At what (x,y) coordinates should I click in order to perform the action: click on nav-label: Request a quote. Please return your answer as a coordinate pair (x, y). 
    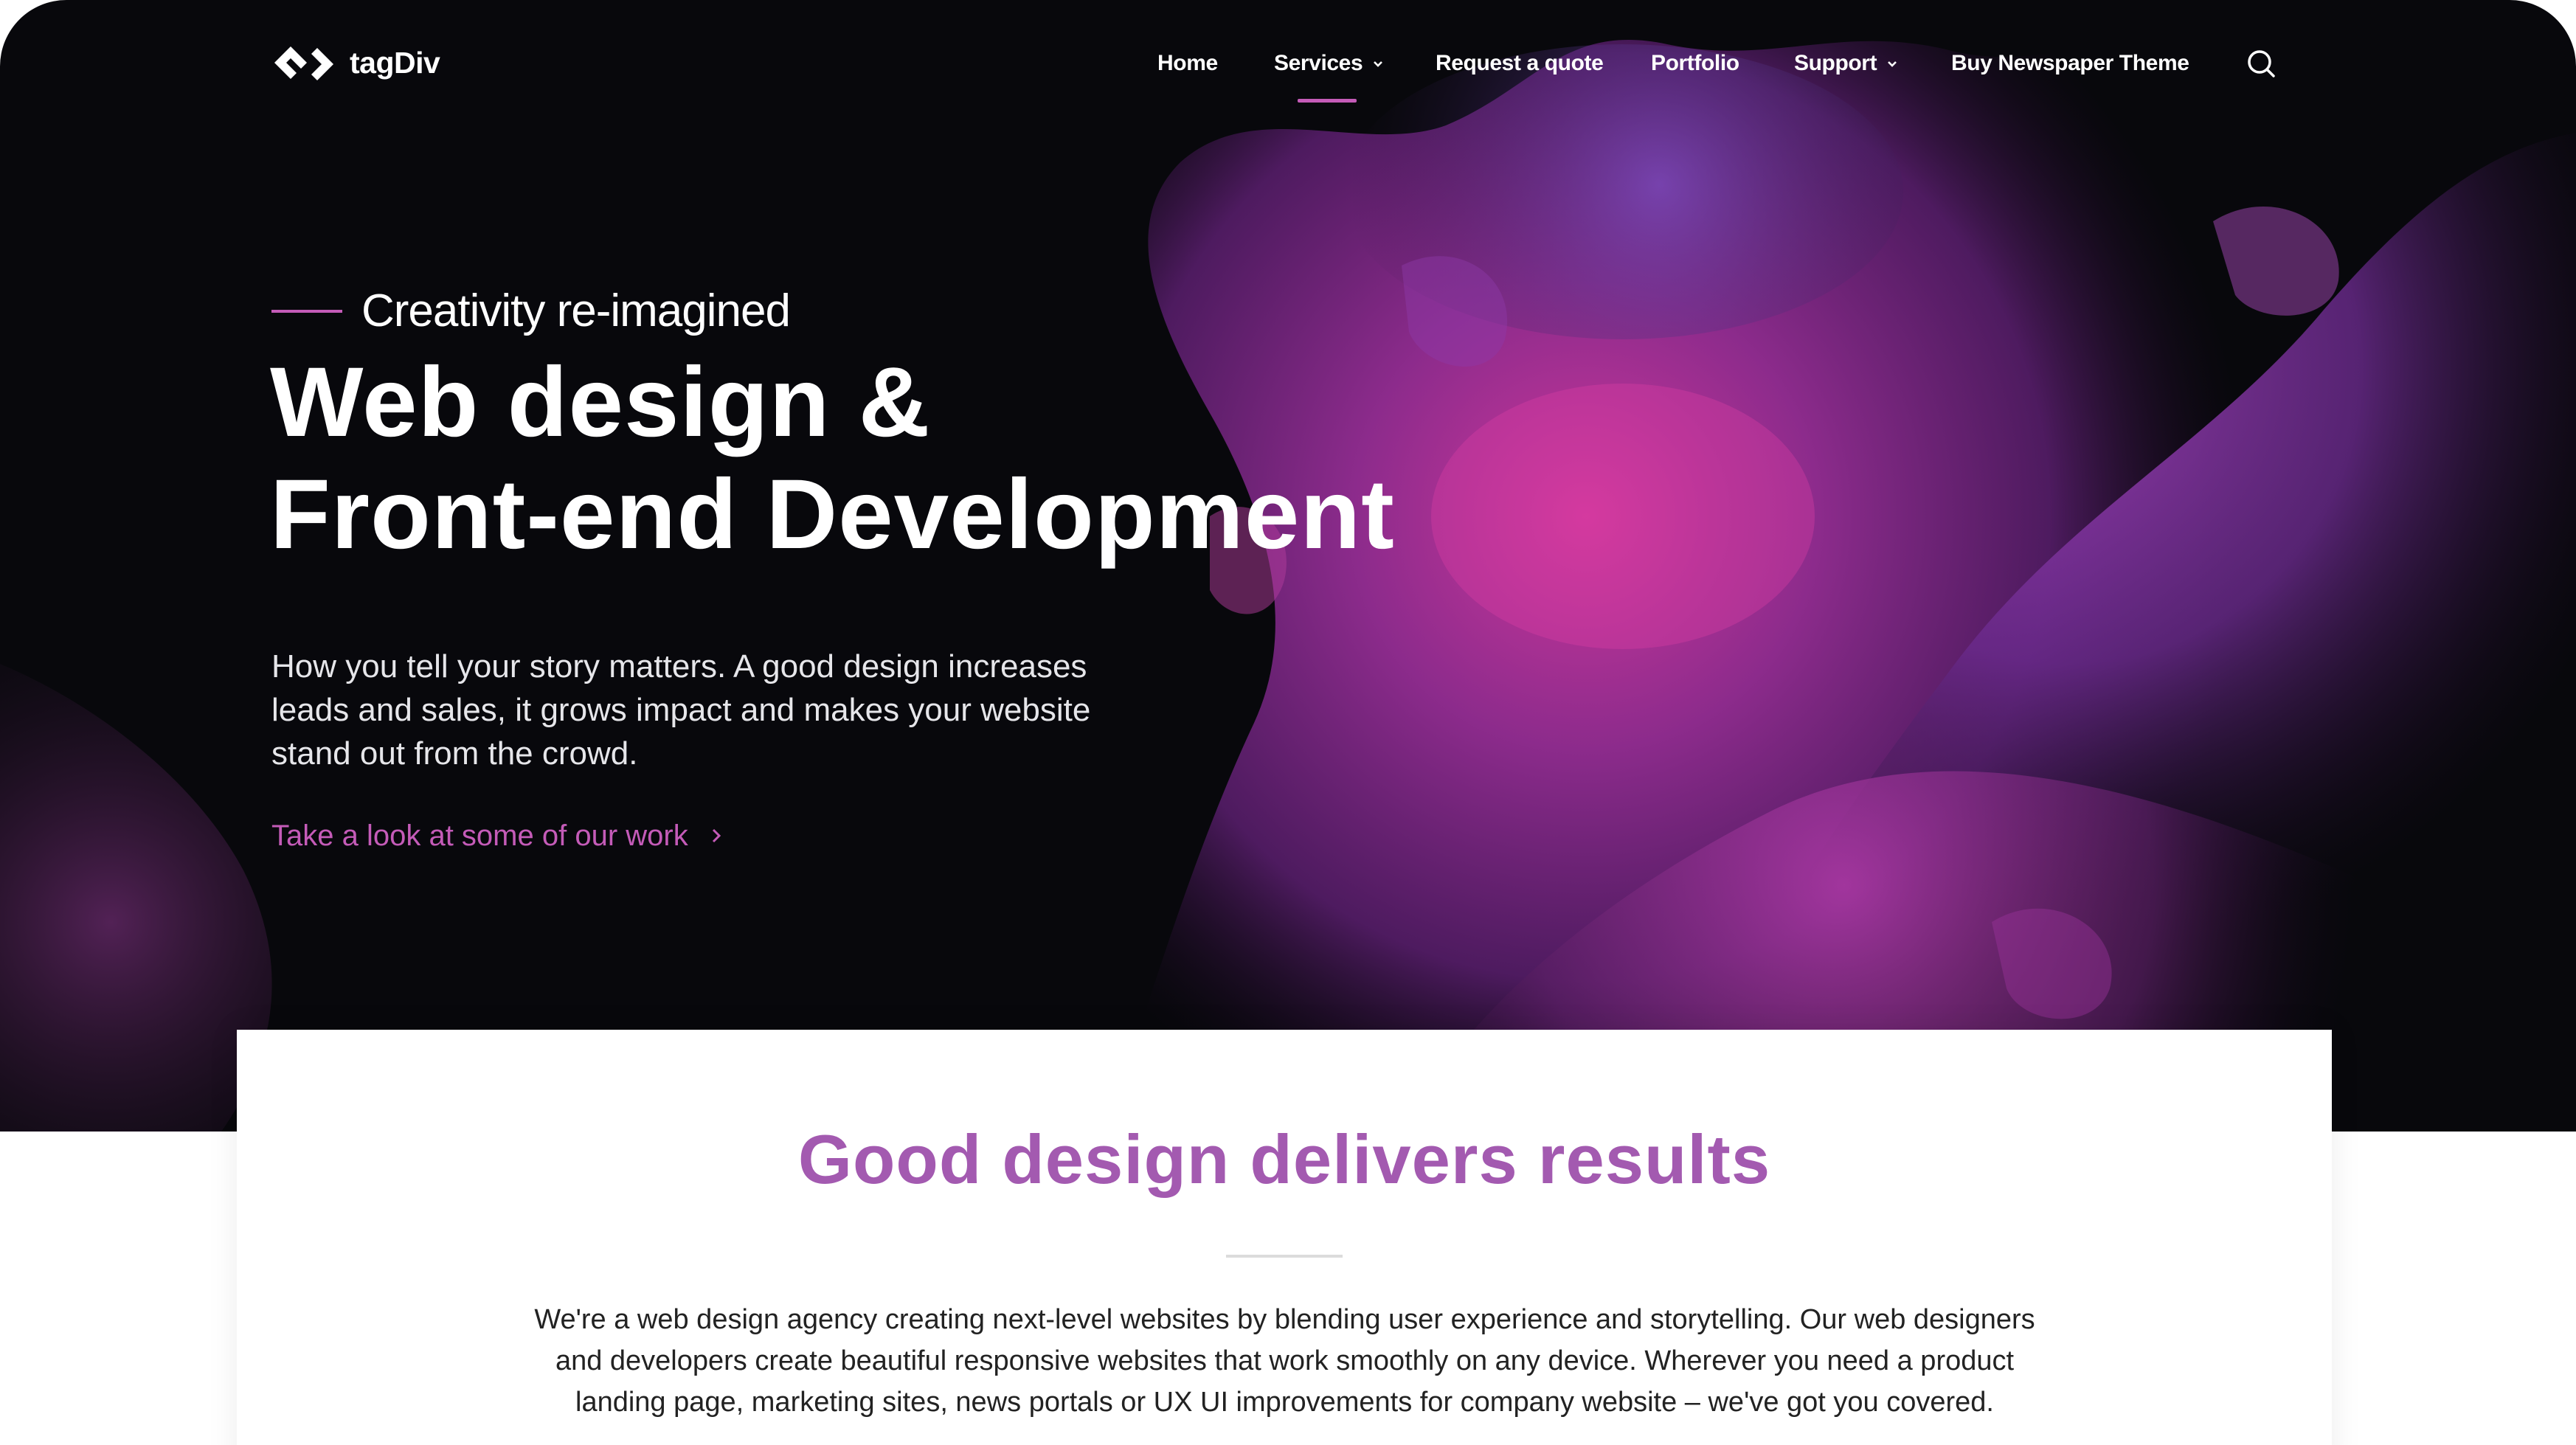
    Looking at the image, I should click on (1520, 63).